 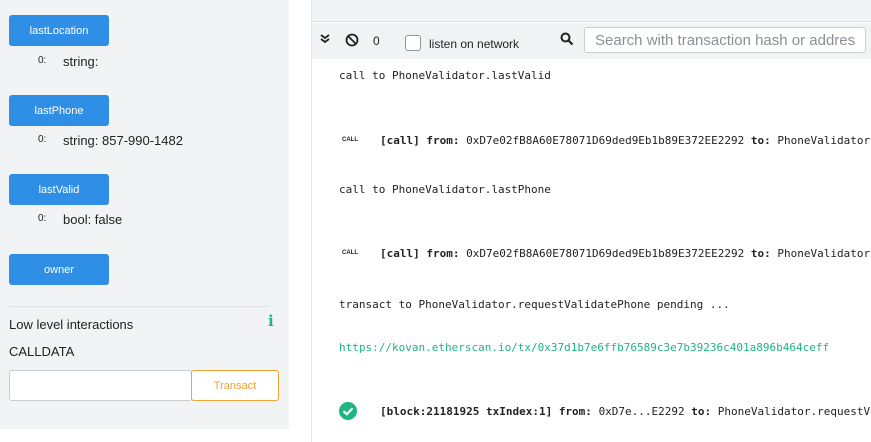 I want to click on lastLocation-button: lastLocation, so click(x=59, y=30).